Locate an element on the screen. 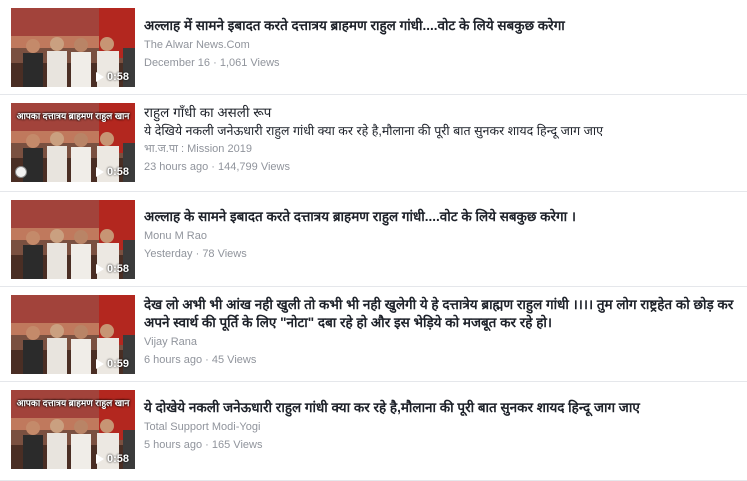  video-views: 165 Views is located at coordinates (237, 445).